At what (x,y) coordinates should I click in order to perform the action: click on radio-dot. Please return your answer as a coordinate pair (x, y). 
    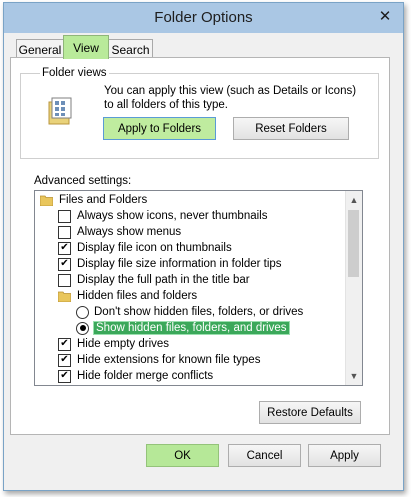
    Looking at the image, I should click on (82, 328).